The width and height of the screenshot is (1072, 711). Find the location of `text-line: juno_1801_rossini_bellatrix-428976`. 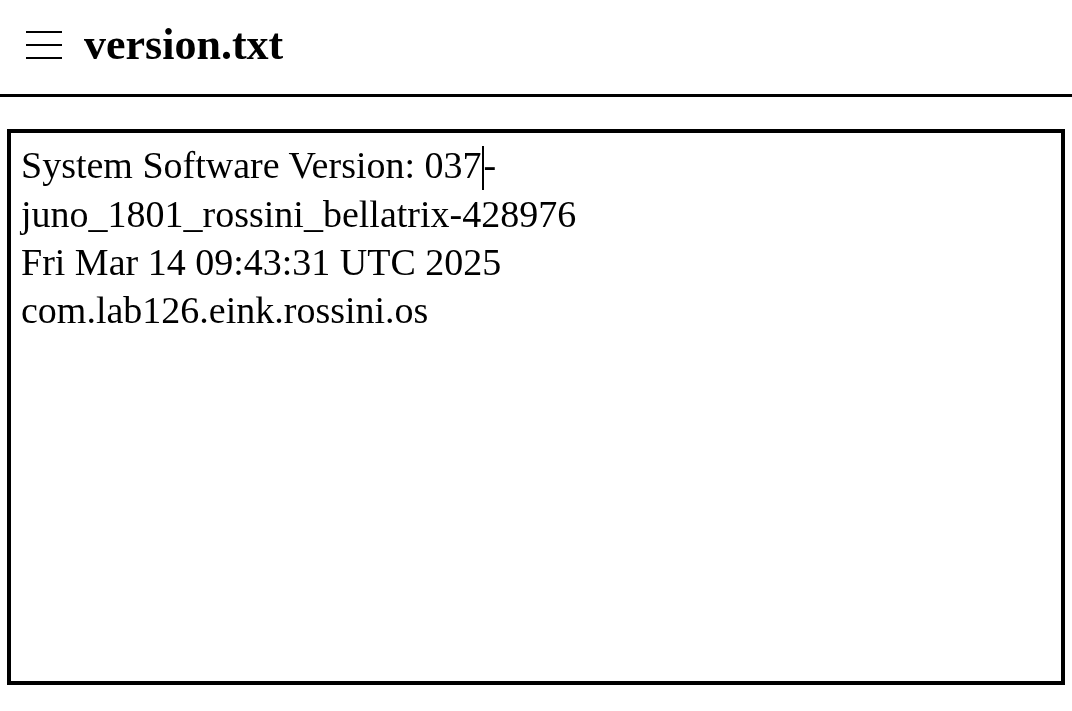

text-line: juno_1801_rossini_bellatrix-428976 is located at coordinates (299, 214).